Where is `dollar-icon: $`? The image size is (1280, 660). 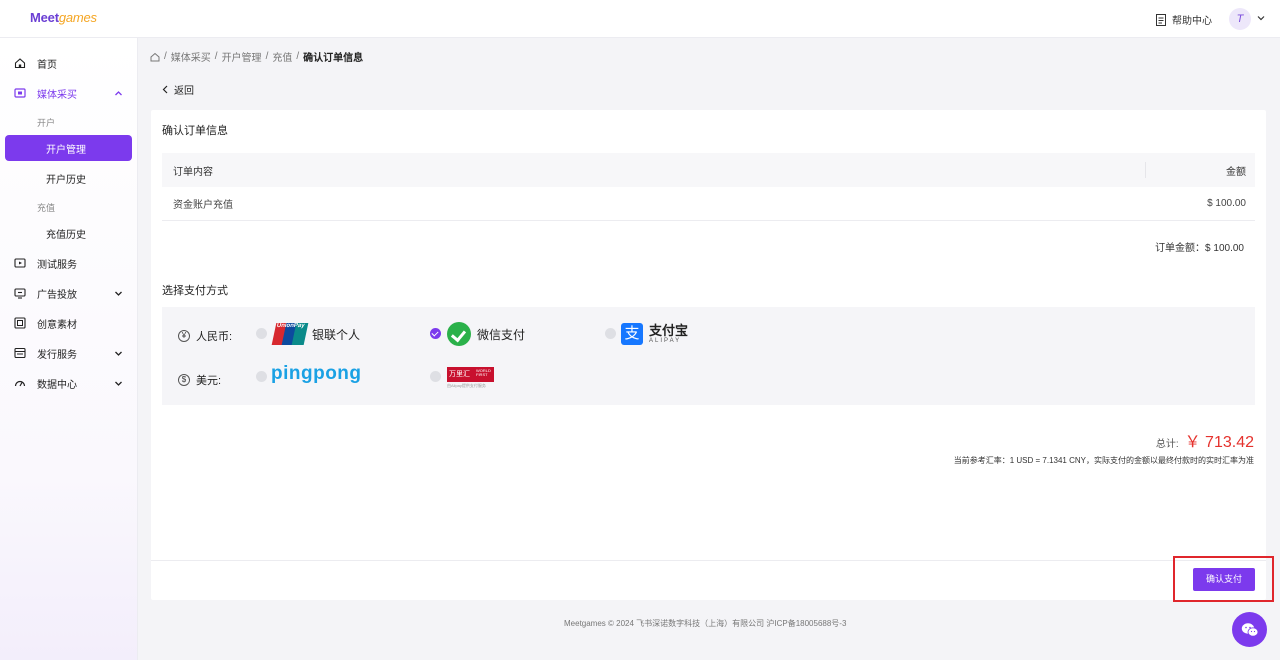
dollar-icon: $ is located at coordinates (184, 380).